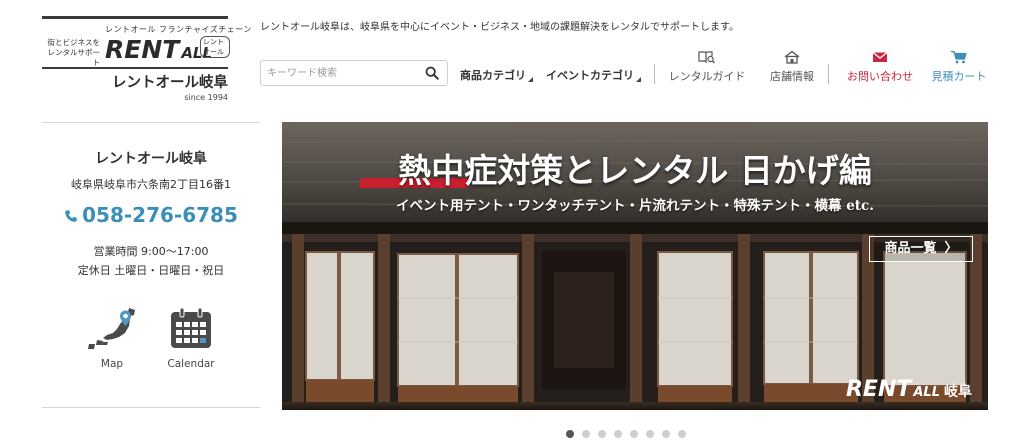  I want to click on logo-rule-top, so click(135, 17).